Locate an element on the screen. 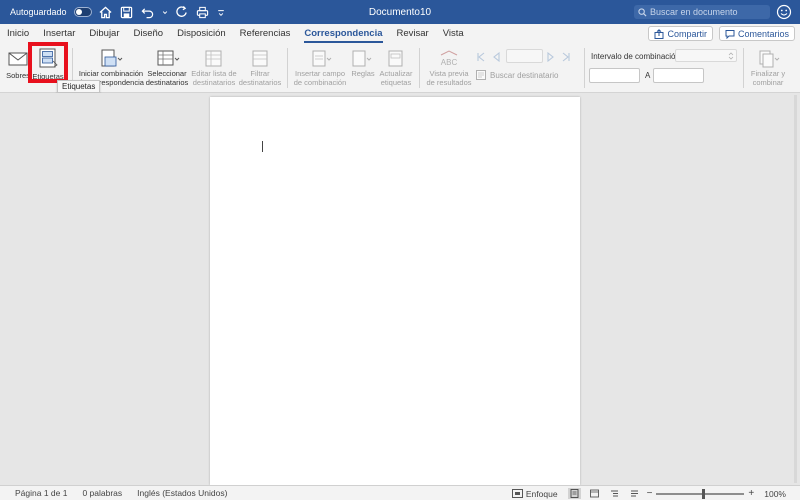 This screenshot has height=500, width=800. rules-icon is located at coordinates (362, 58).